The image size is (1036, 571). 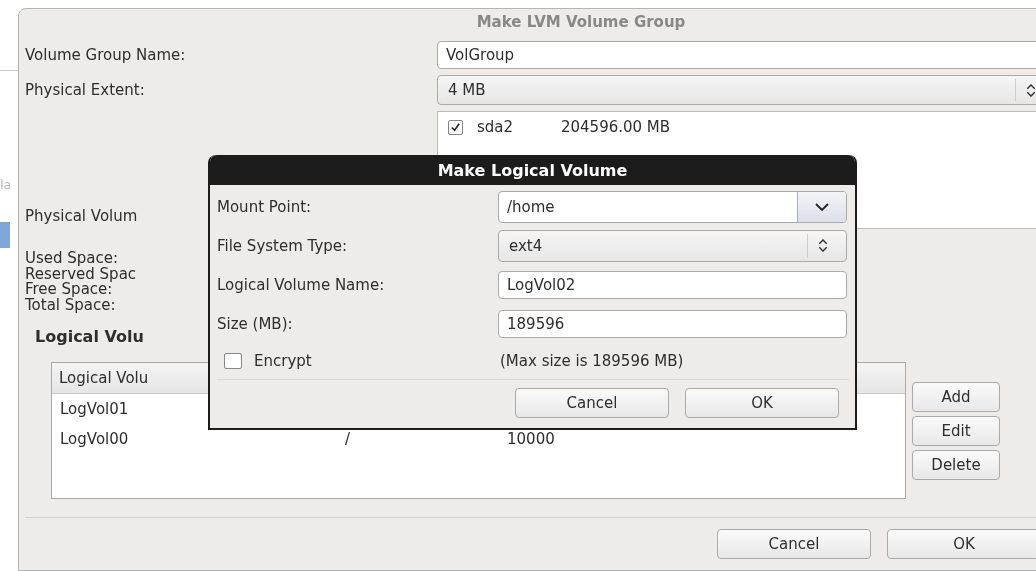 I want to click on section-heading: Logical Volu, so click(x=89, y=336).